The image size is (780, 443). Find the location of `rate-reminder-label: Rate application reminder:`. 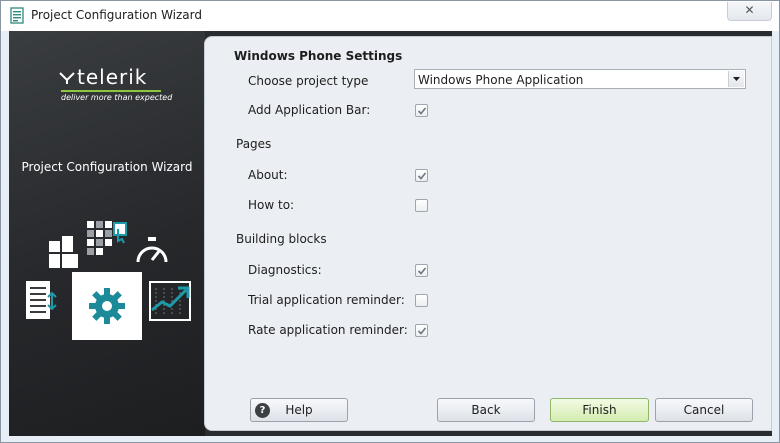

rate-reminder-label: Rate application reminder: is located at coordinates (328, 330).